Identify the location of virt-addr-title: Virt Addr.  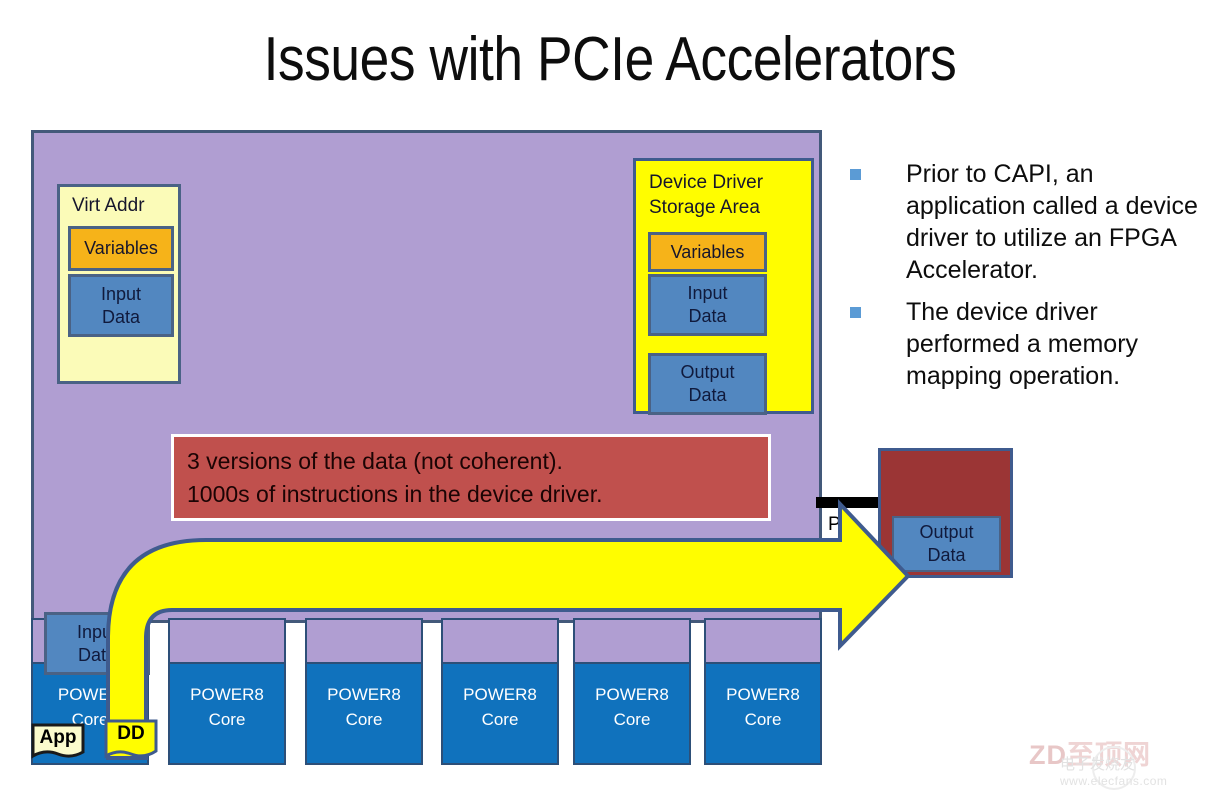
(108, 205).